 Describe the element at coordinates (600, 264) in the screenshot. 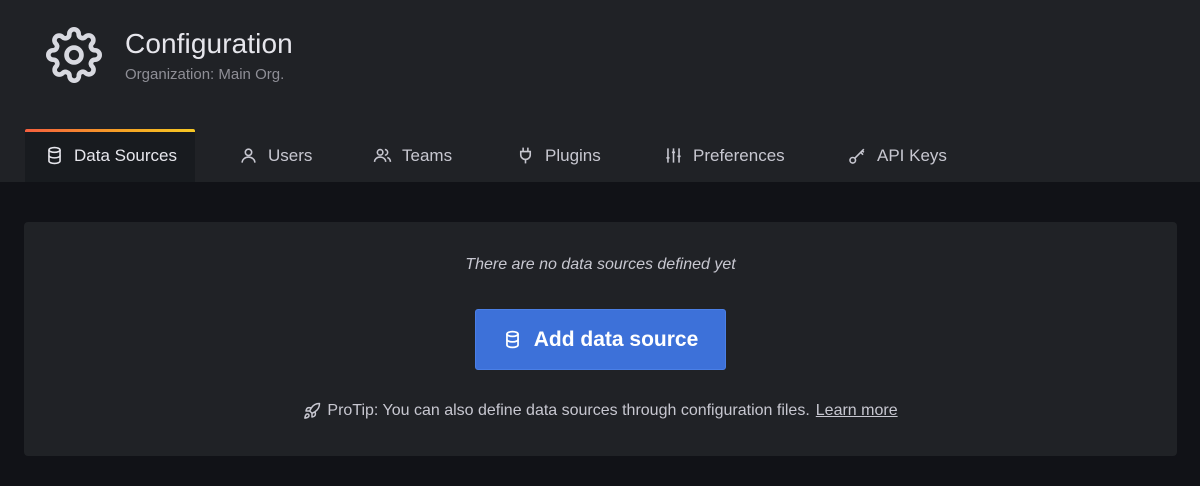

I see `empty-state-message: There are no data sources defined yet` at that location.